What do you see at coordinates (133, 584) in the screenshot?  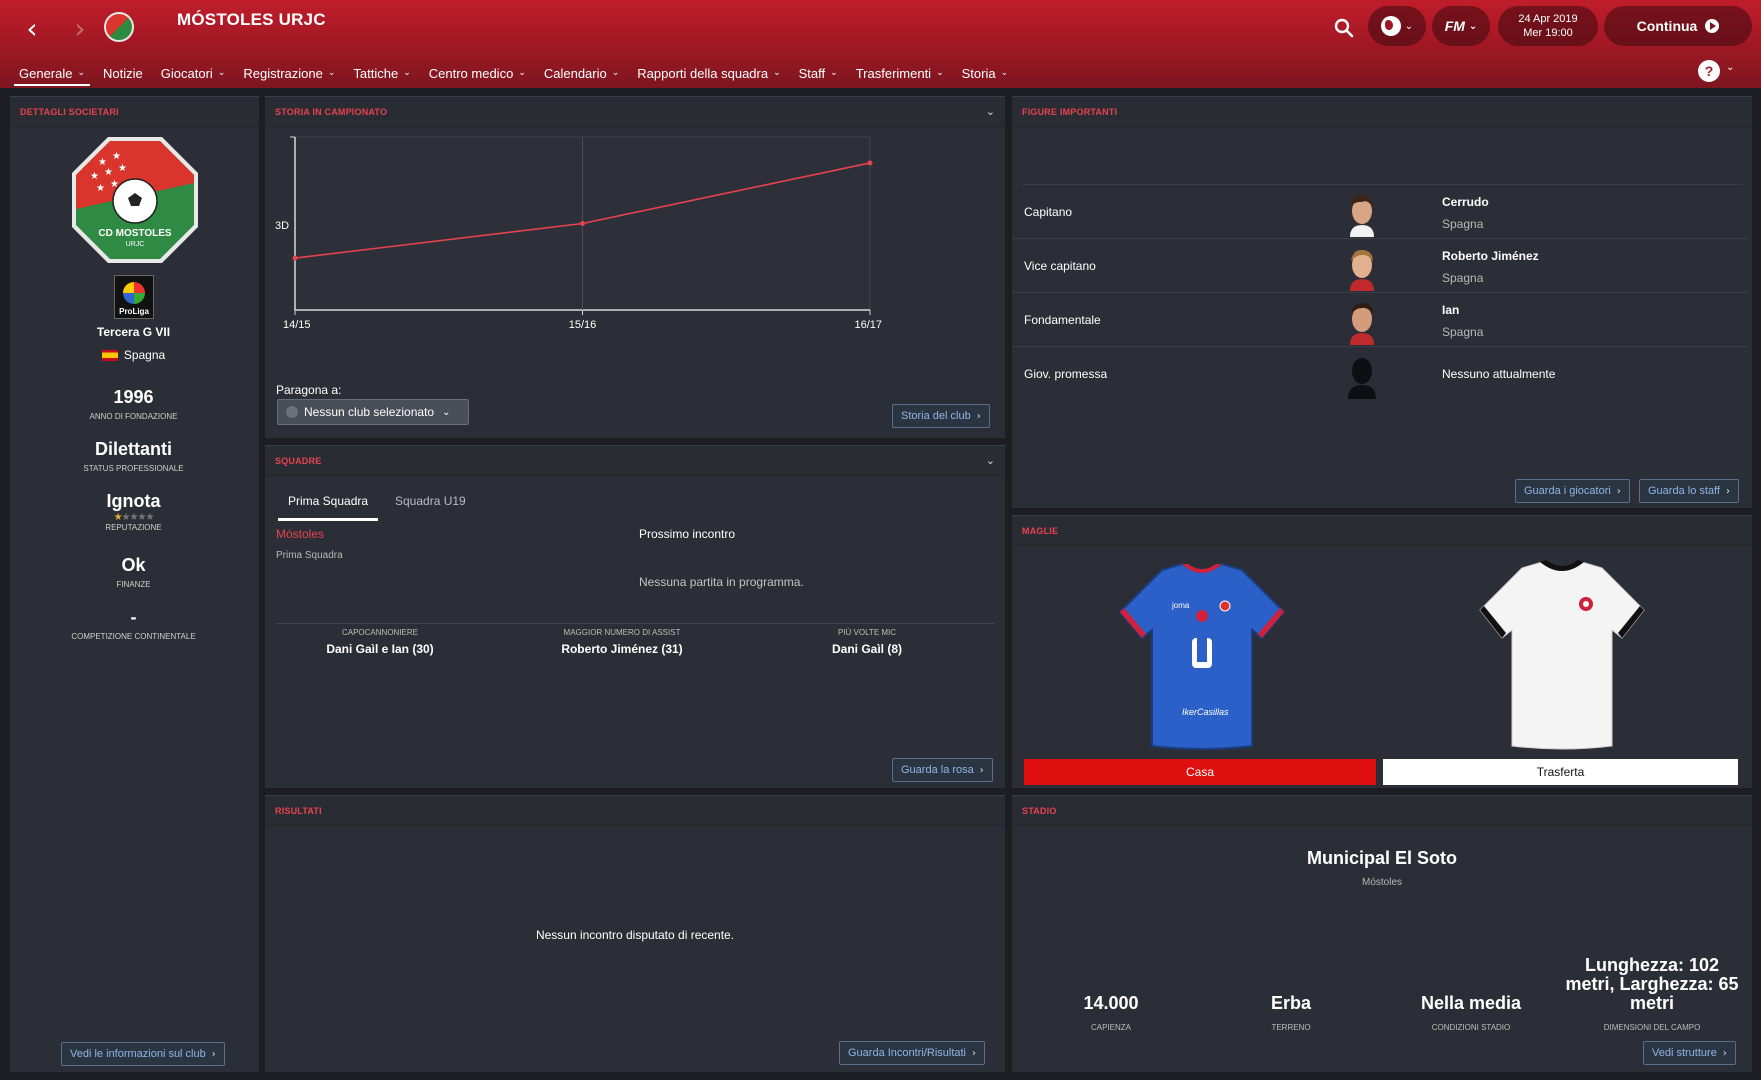 I see `finances-label: FINANZE` at bounding box center [133, 584].